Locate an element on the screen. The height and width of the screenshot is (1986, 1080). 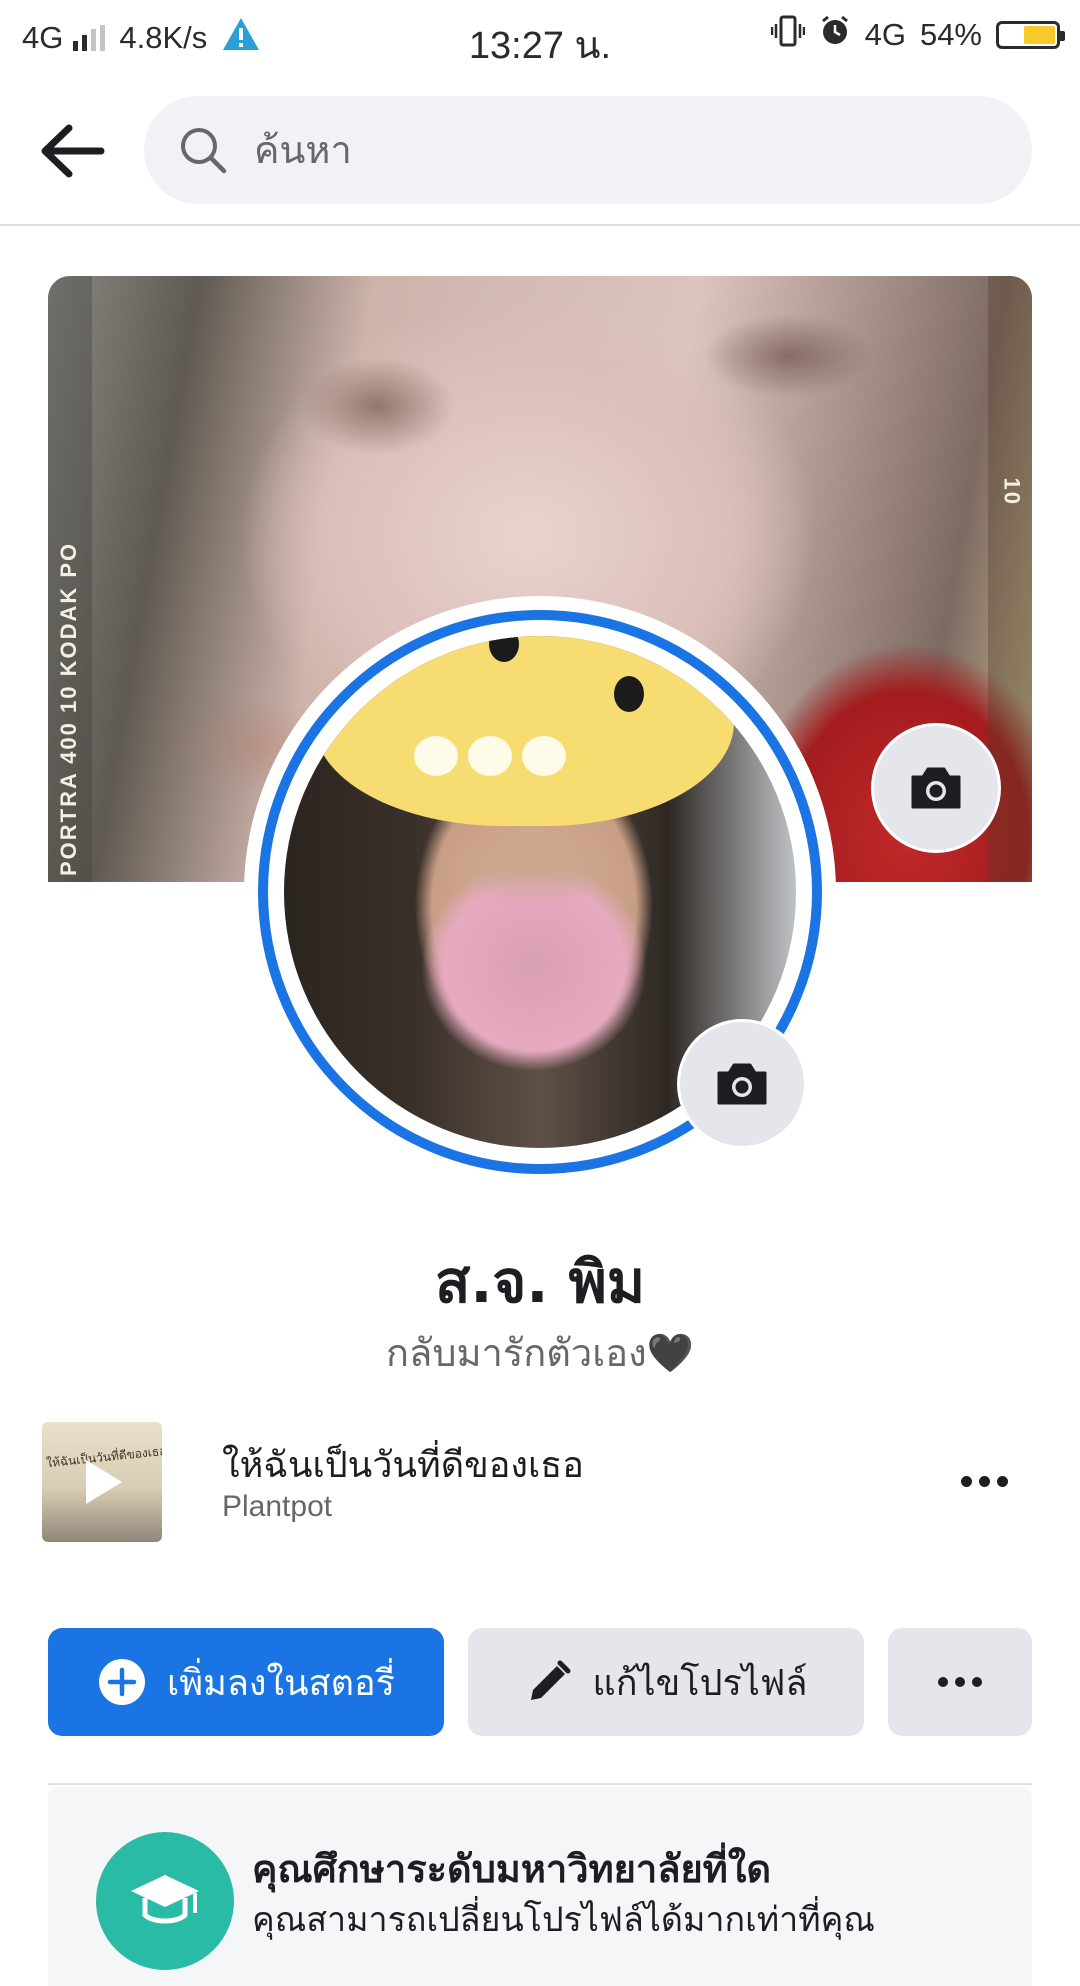
status-right: 4G 54% is located at coordinates (917, 35).